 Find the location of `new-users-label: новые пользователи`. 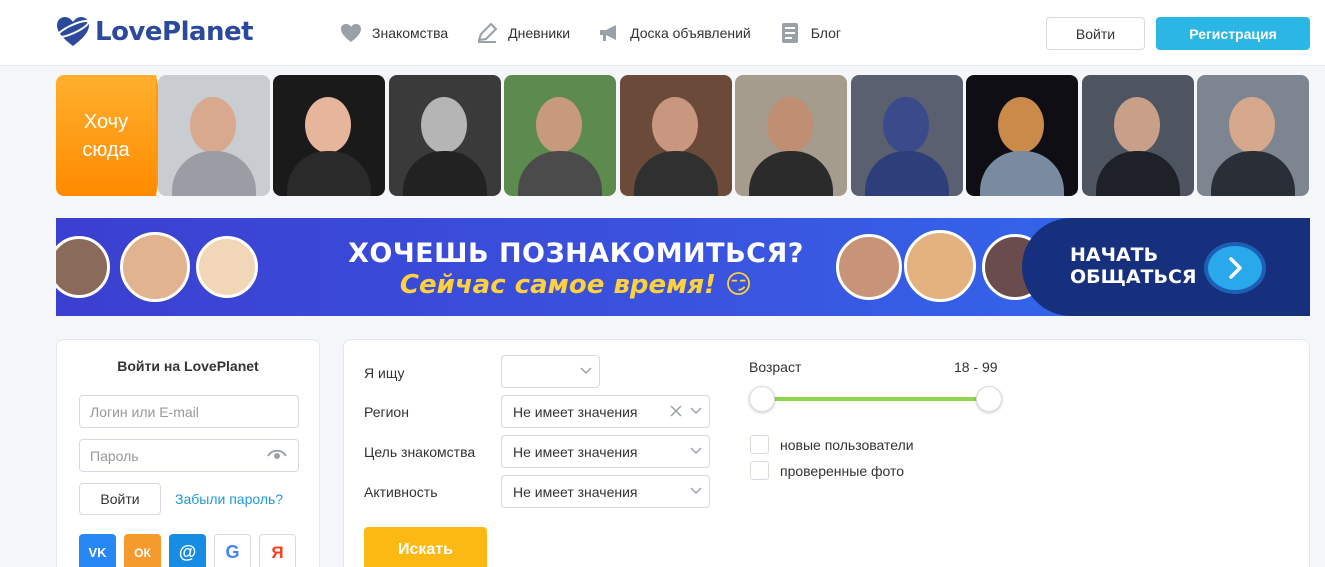

new-users-label: новые пользователи is located at coordinates (847, 445).